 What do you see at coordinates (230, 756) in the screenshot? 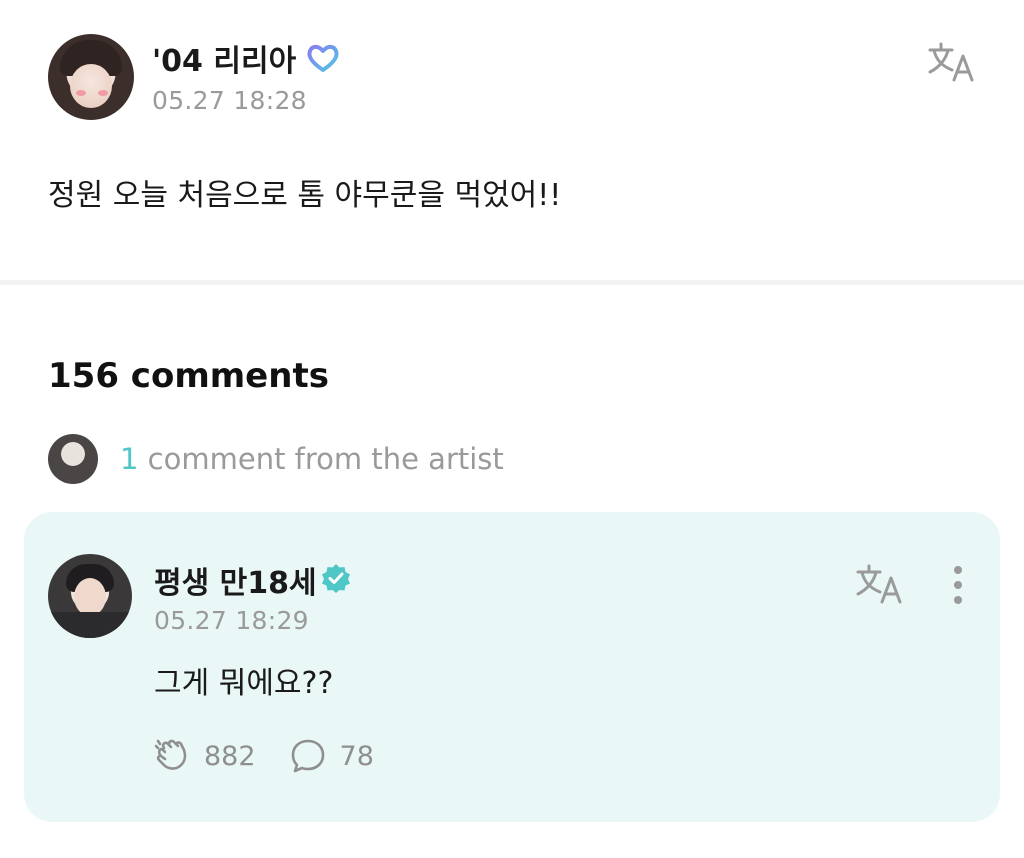
I see `like-count: 882` at bounding box center [230, 756].